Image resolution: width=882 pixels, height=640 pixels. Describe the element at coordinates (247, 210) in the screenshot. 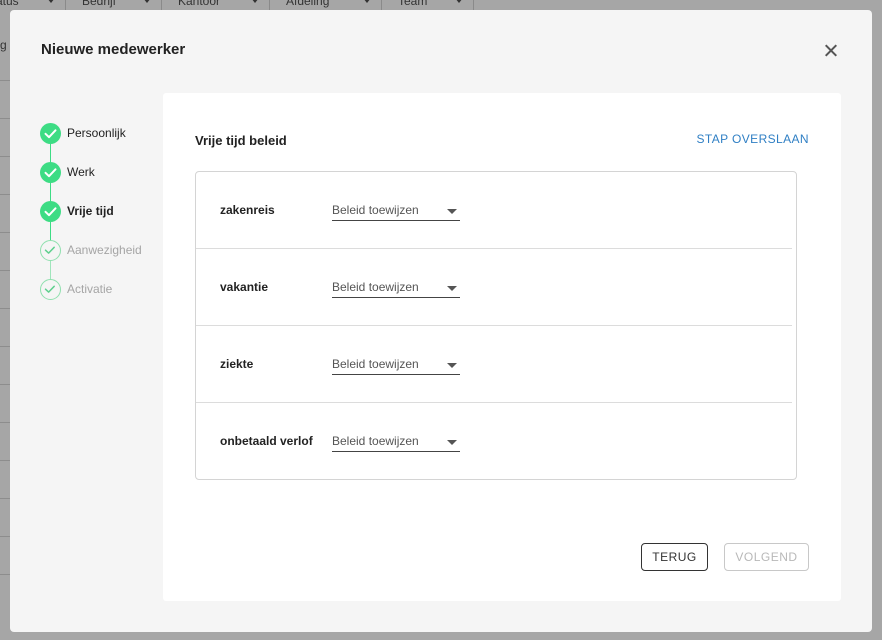

I see `policy-label: zakenreis` at that location.